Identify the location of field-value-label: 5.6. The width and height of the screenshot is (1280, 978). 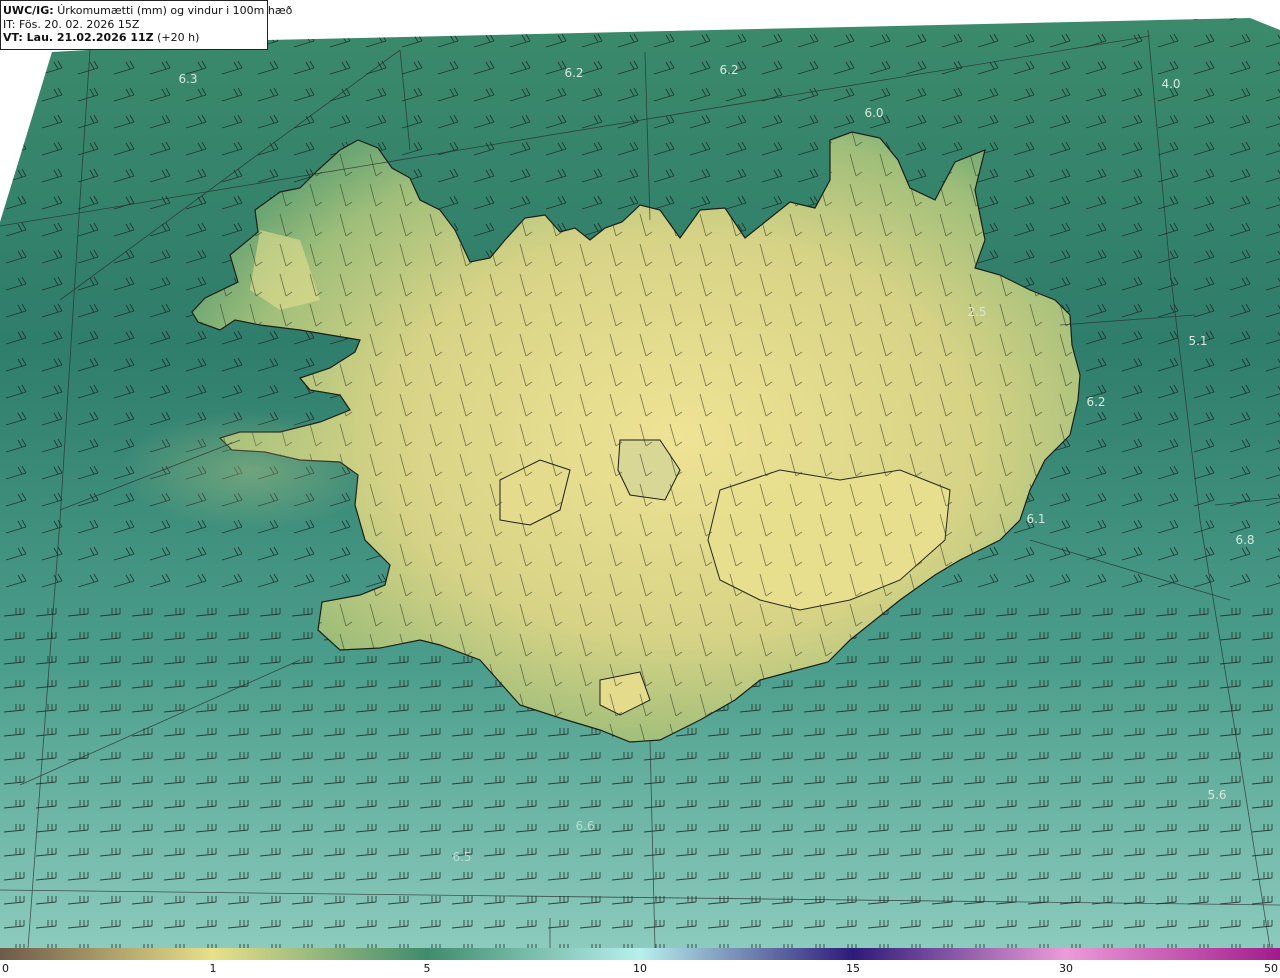
(1217, 795).